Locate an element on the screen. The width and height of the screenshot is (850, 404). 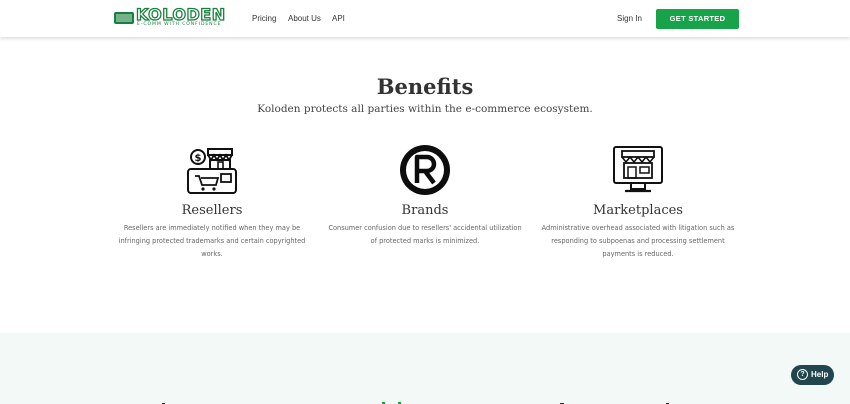
benefits-heading: Benefits is located at coordinates (425, 86).